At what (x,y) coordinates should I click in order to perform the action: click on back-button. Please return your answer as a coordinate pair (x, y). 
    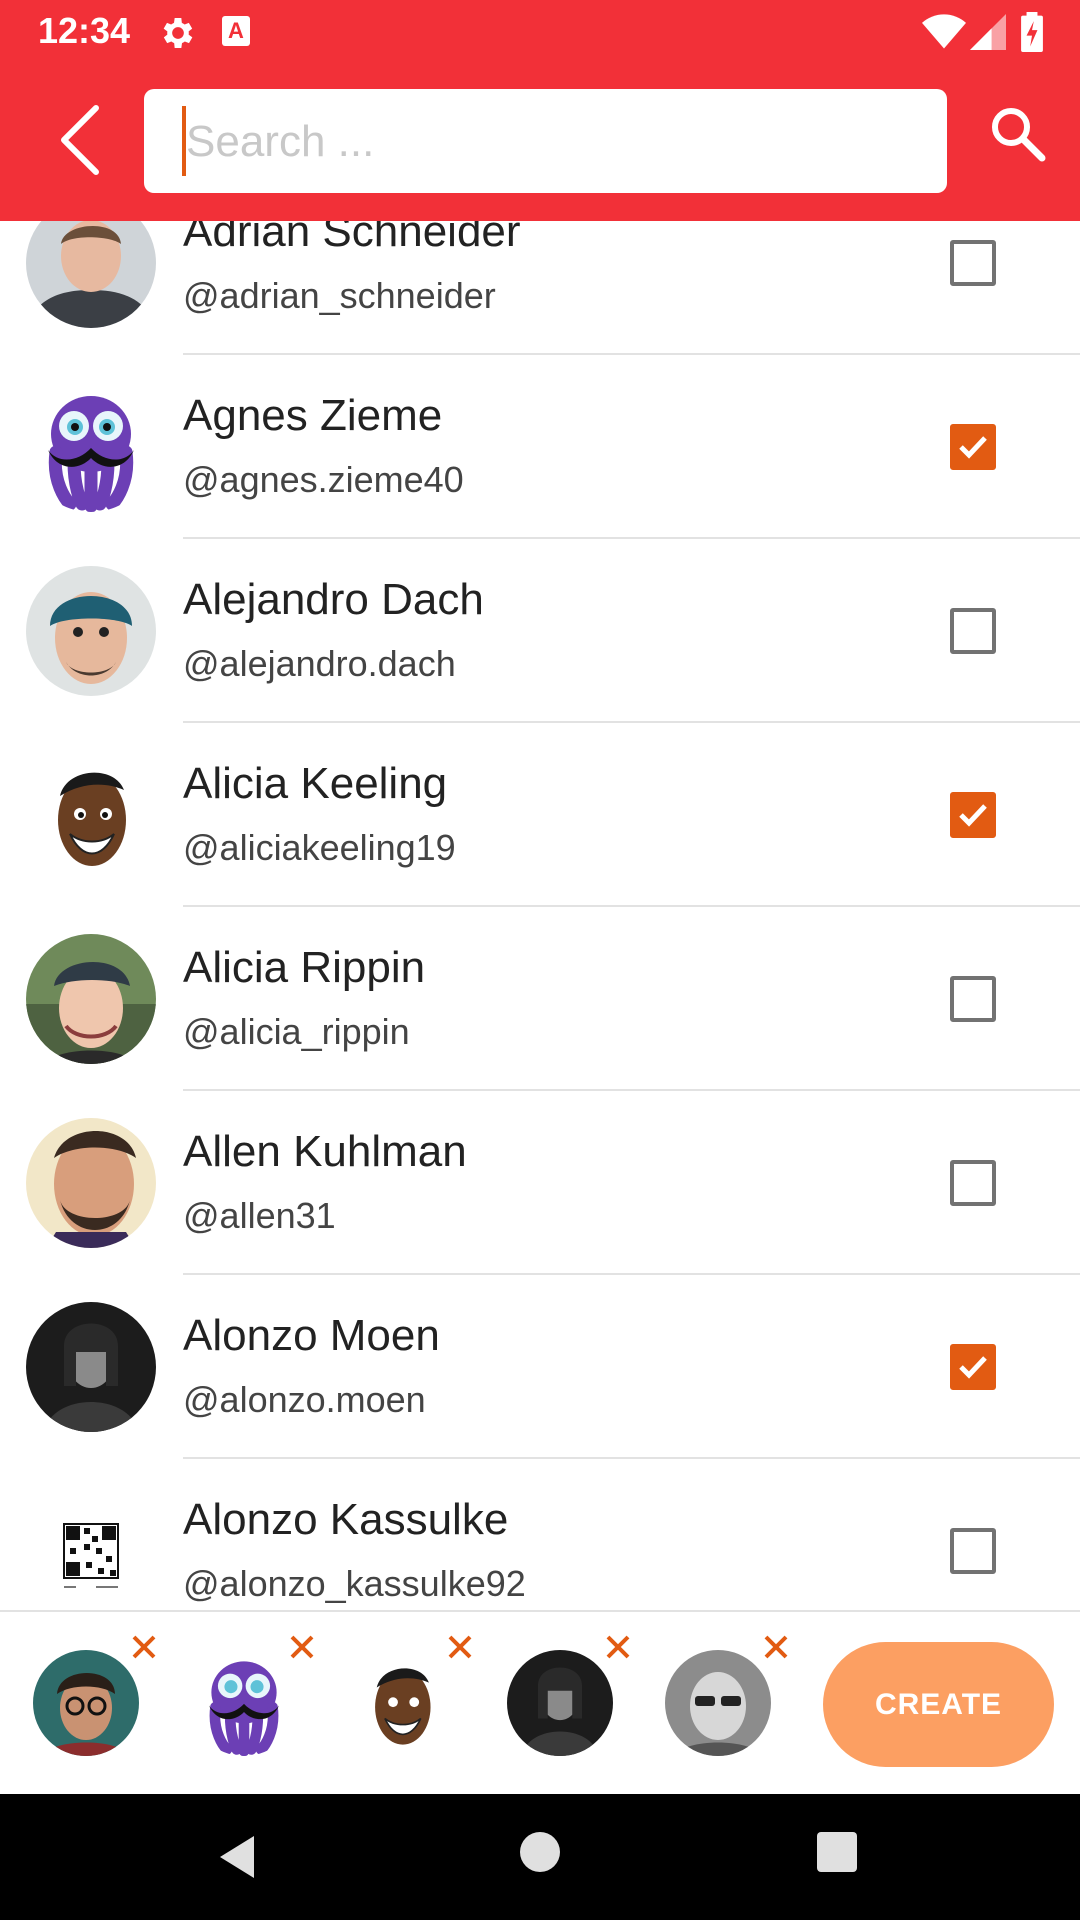
    Looking at the image, I should click on (79, 140).